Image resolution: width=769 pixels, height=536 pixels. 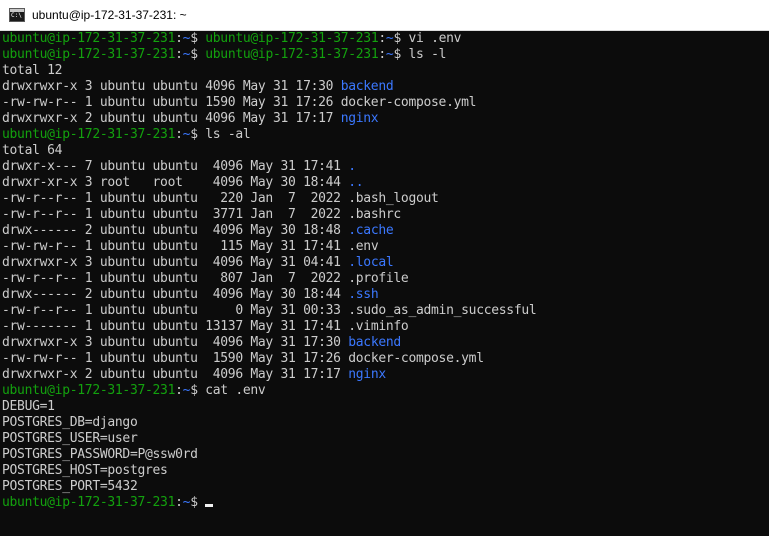 I want to click on output-line: total 12, so click(x=32, y=70).